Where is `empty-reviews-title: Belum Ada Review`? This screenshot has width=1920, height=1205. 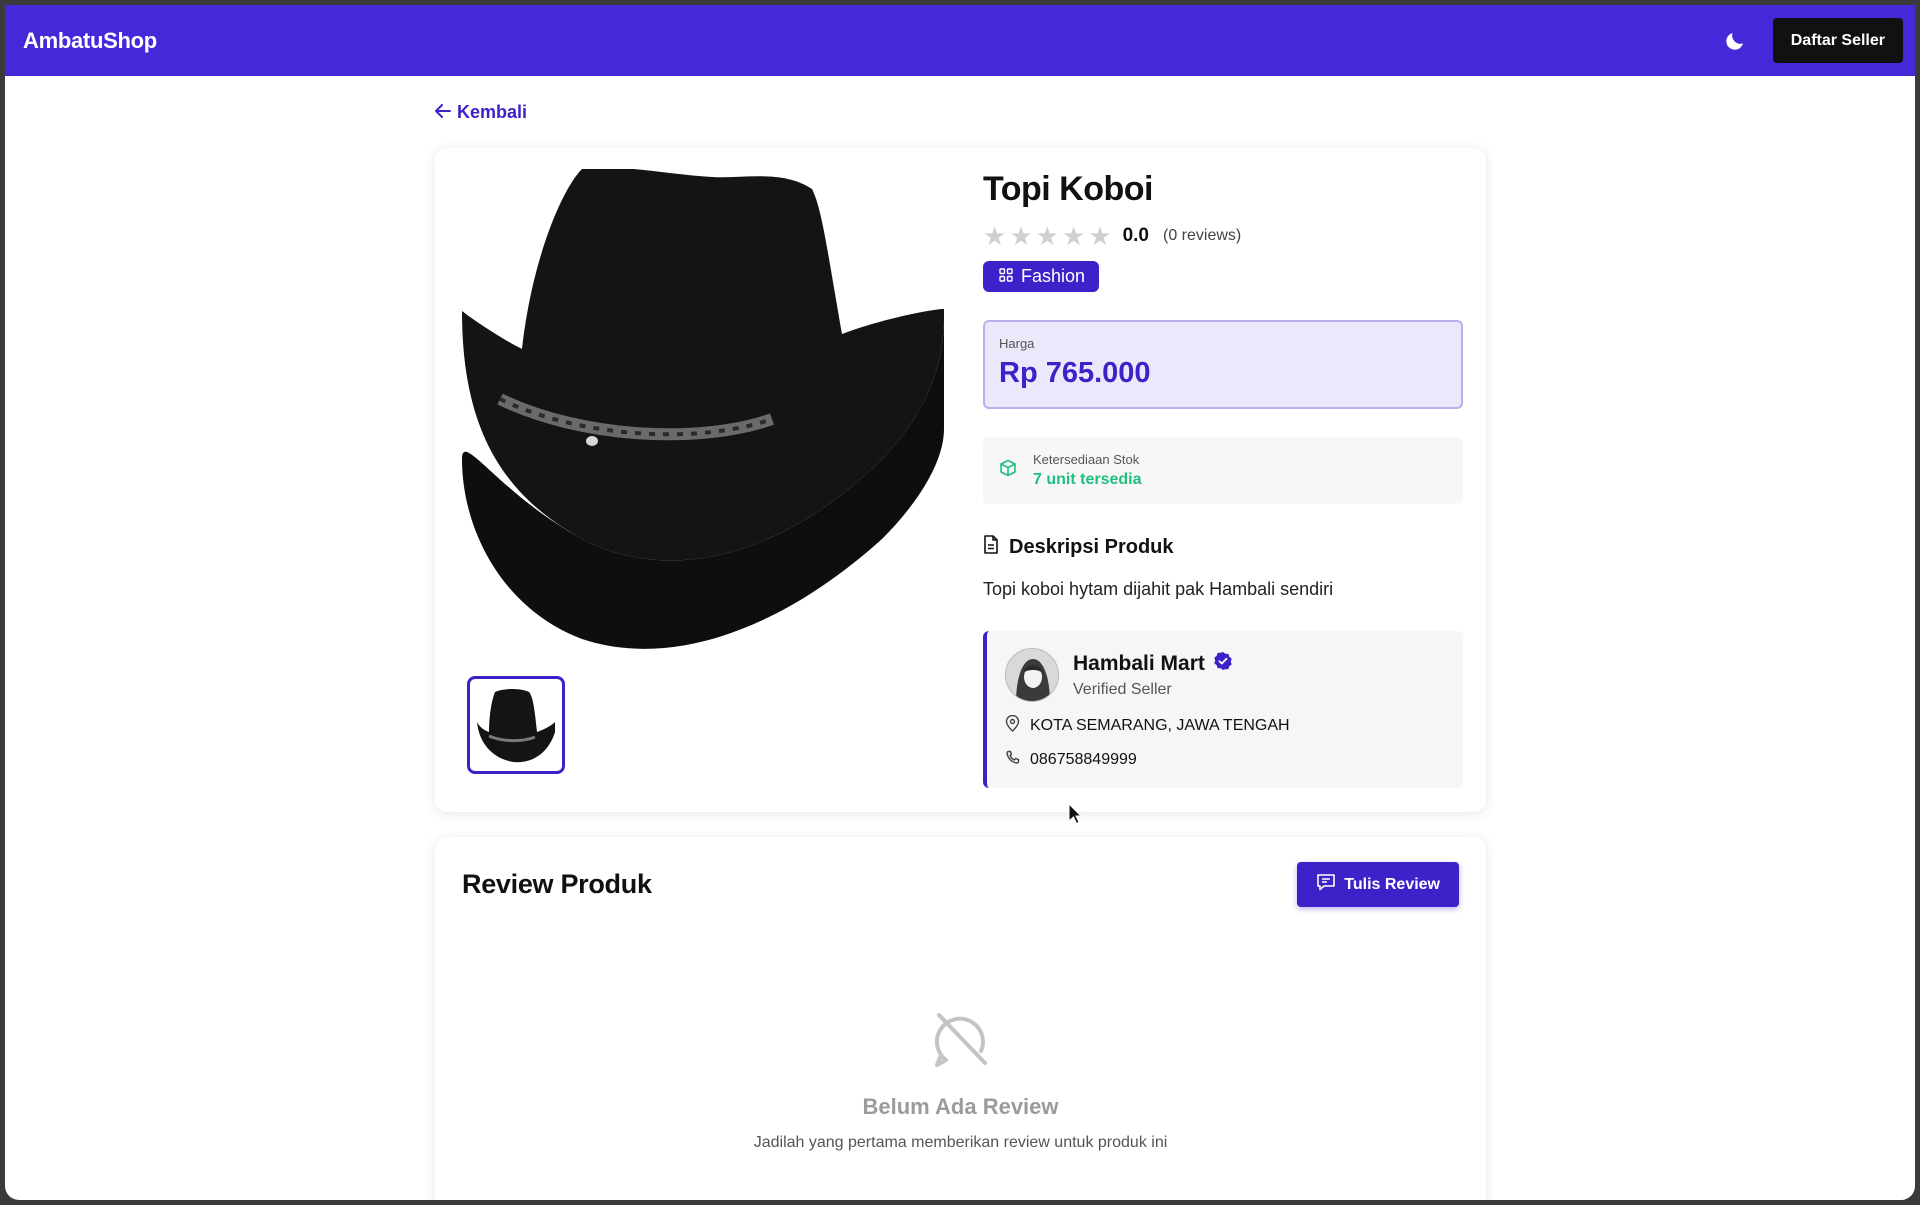 empty-reviews-title: Belum Ada Review is located at coordinates (960, 1106).